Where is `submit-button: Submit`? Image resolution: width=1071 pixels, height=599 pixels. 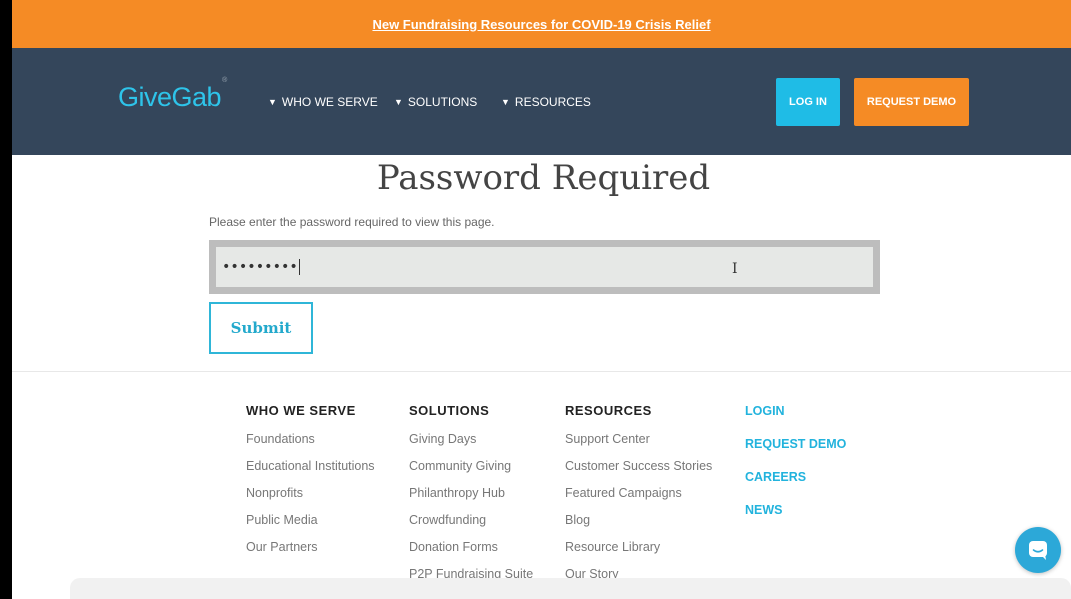 submit-button: Submit is located at coordinates (261, 328).